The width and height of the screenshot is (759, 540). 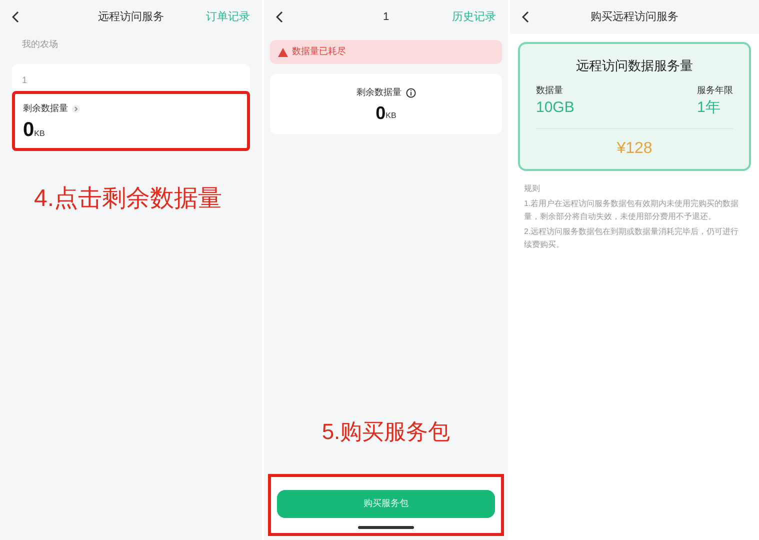 What do you see at coordinates (634, 17) in the screenshot?
I see `screen-title: 购买远程访问服务` at bounding box center [634, 17].